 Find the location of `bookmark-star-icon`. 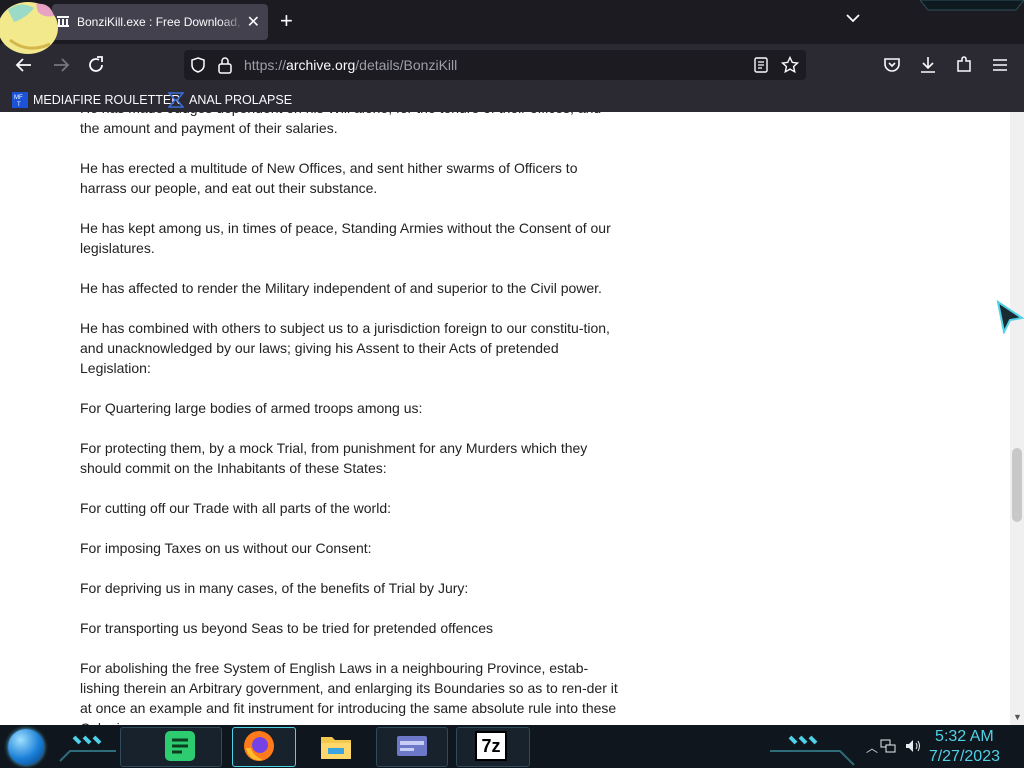

bookmark-star-icon is located at coordinates (790, 65).